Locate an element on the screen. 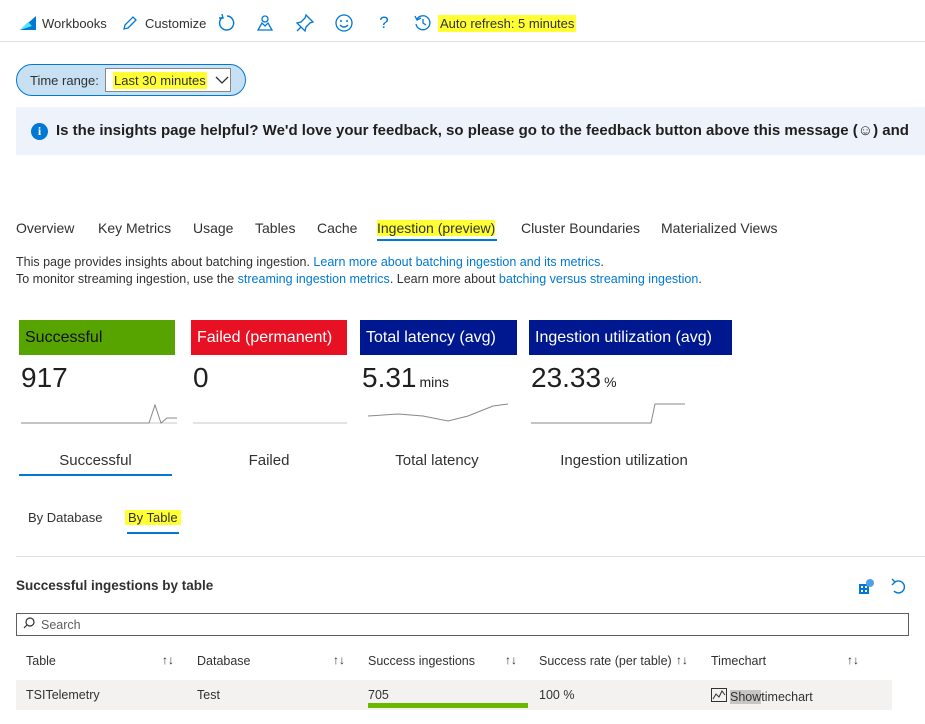 Image resolution: width=925 pixels, height=724 pixels. tile-latency-value-wrap: 5.31 mins is located at coordinates (405, 378).